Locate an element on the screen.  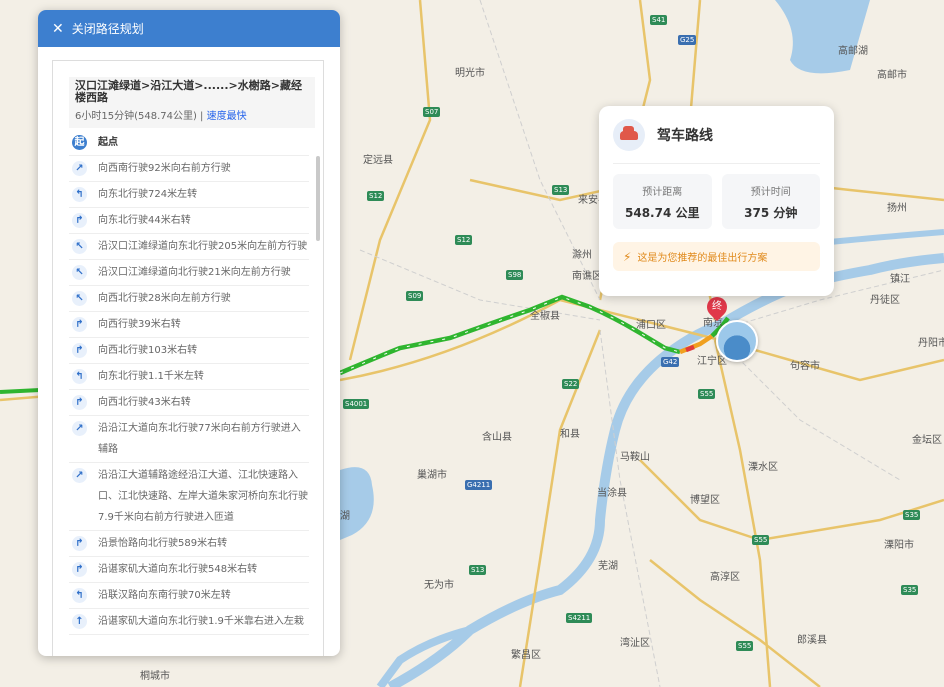
route-step: ↑ 沿谌家矶大道向东北行驶1.9千米靠右进入左栽 is located at coordinates (189, 622).